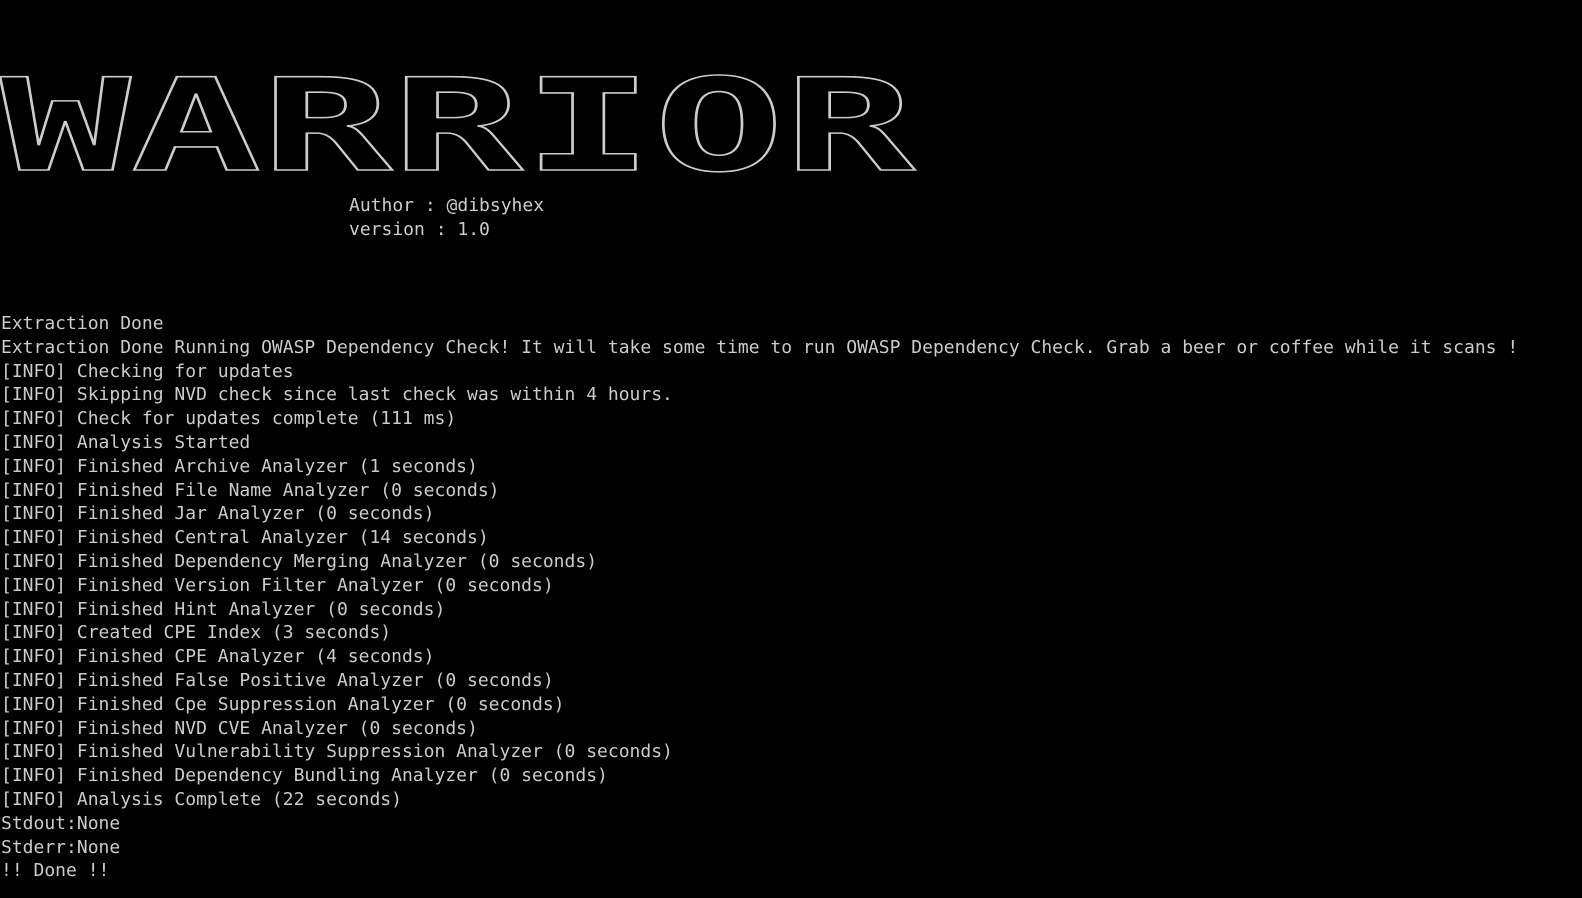 The image size is (1582, 898). I want to click on log-line: [INFO] Finished CPE Analyzer (4 seconds), so click(218, 657).